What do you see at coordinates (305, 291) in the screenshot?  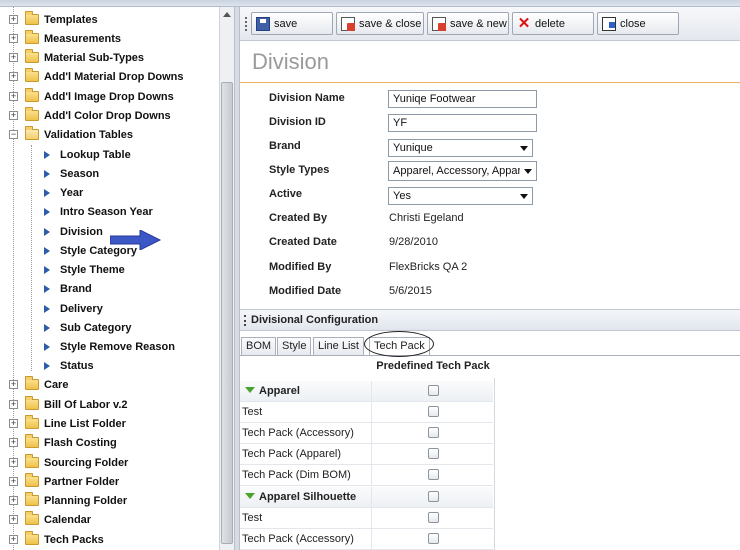 I see `modified-date-label: Modified Date` at bounding box center [305, 291].